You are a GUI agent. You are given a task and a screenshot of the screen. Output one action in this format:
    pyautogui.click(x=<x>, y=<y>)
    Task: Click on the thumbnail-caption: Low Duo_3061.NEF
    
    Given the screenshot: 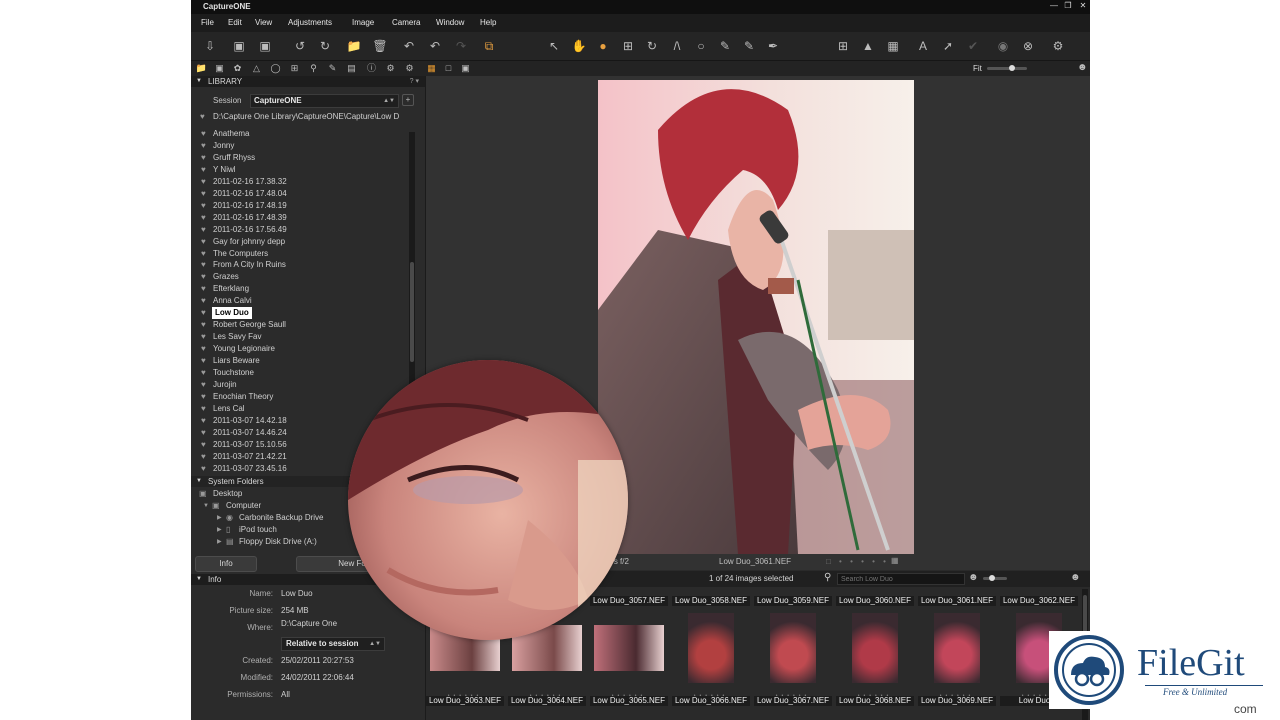 What is the action you would take?
    pyautogui.click(x=957, y=601)
    